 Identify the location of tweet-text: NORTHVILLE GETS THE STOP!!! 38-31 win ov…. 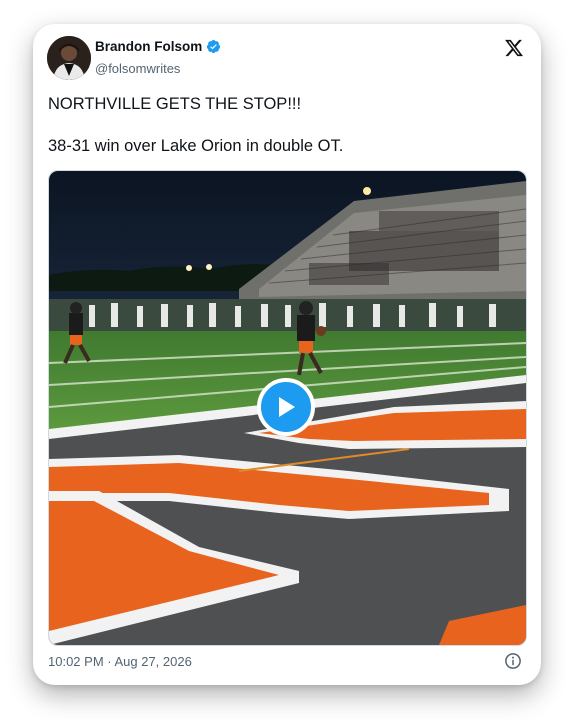
(283, 125).